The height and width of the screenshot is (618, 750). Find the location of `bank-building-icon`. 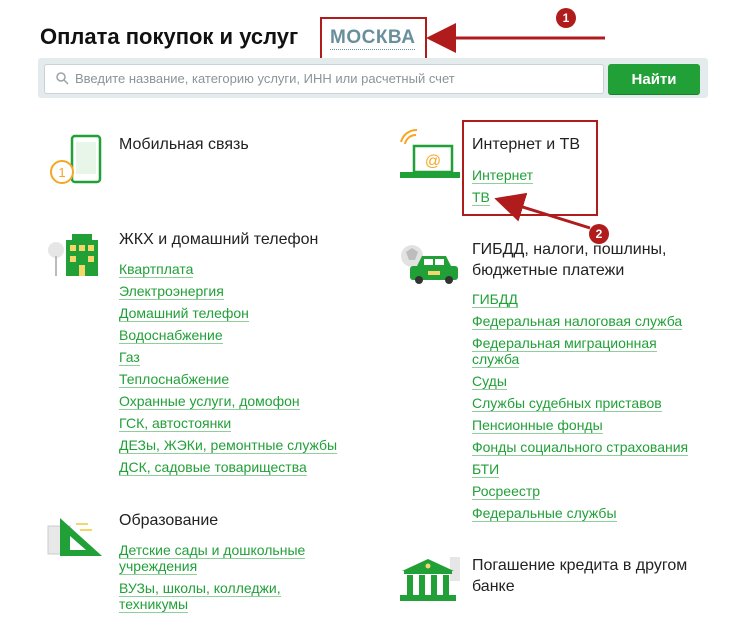

bank-building-icon is located at coordinates (430, 579).